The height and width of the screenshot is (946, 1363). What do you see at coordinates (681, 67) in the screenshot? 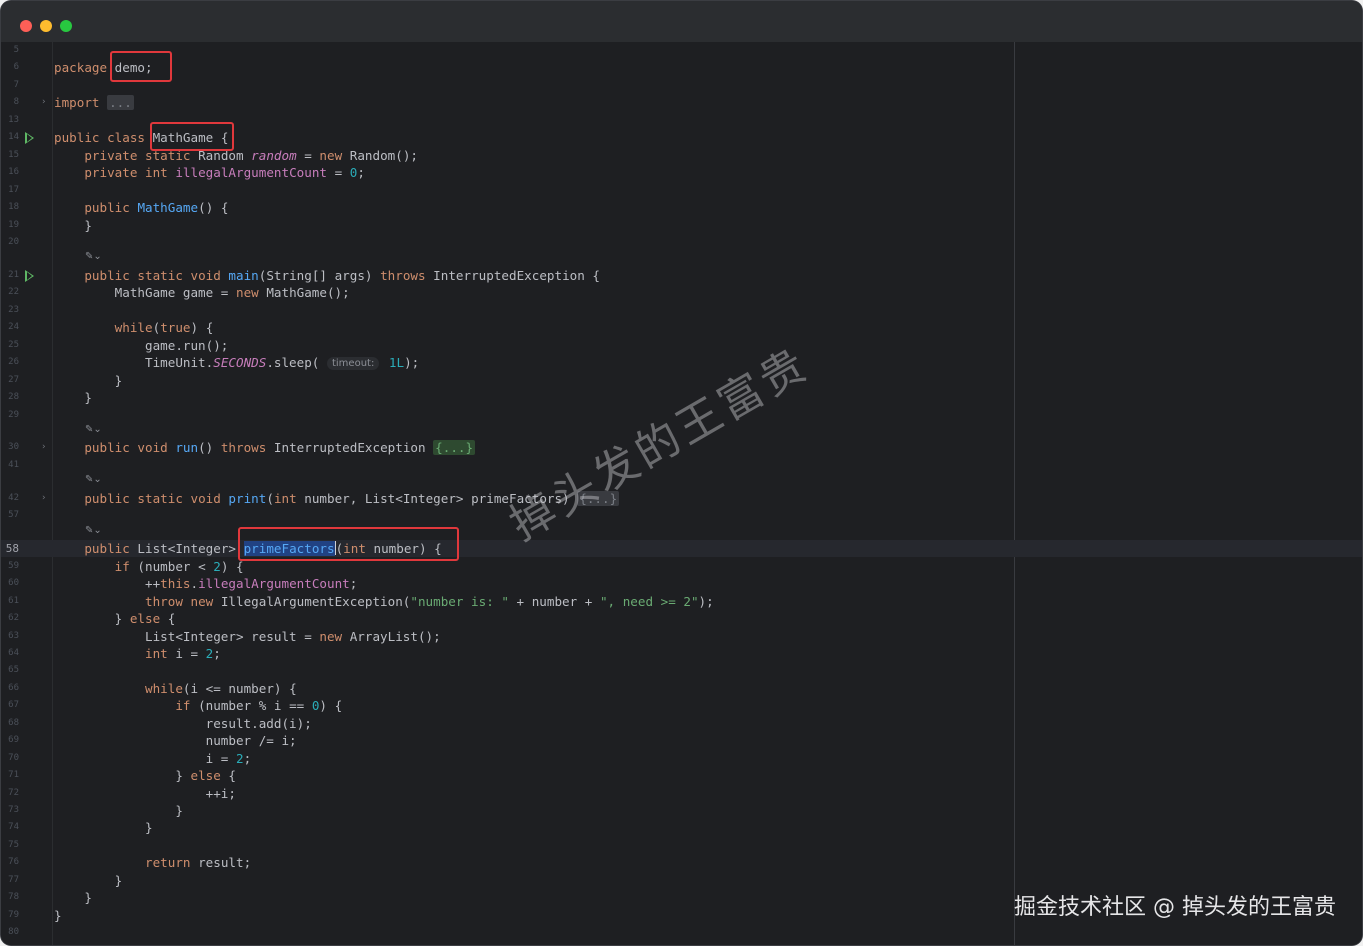
I see `code-line: 6 package demo;` at bounding box center [681, 67].